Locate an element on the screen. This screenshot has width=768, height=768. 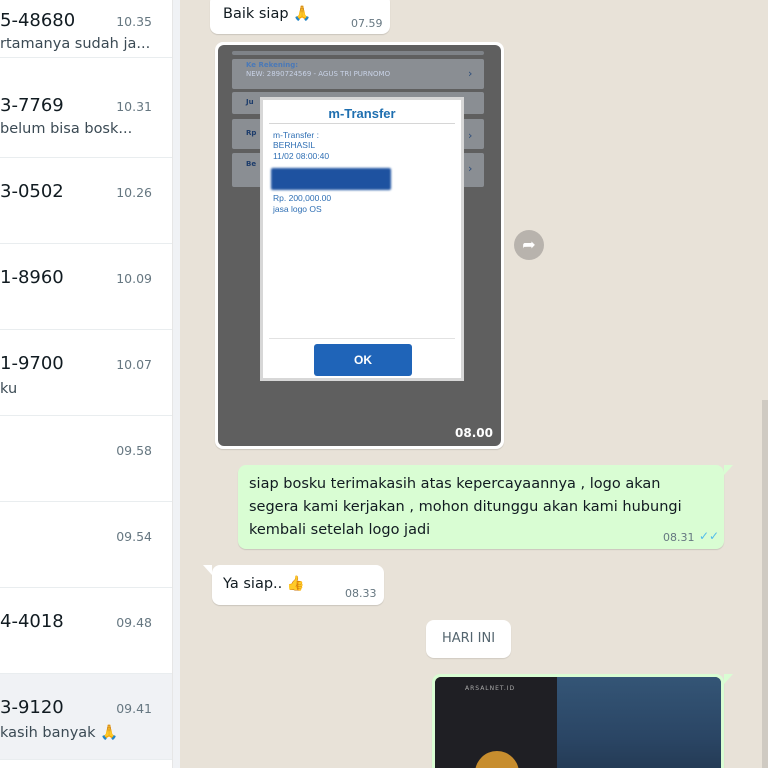
chat-list-item: 09.54 is located at coordinates (86, 545).